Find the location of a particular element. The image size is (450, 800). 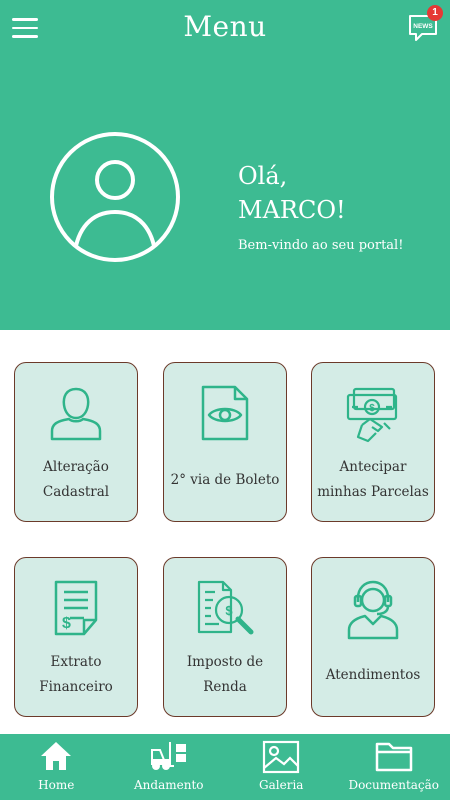

nav-label: Galeria is located at coordinates (281, 785).